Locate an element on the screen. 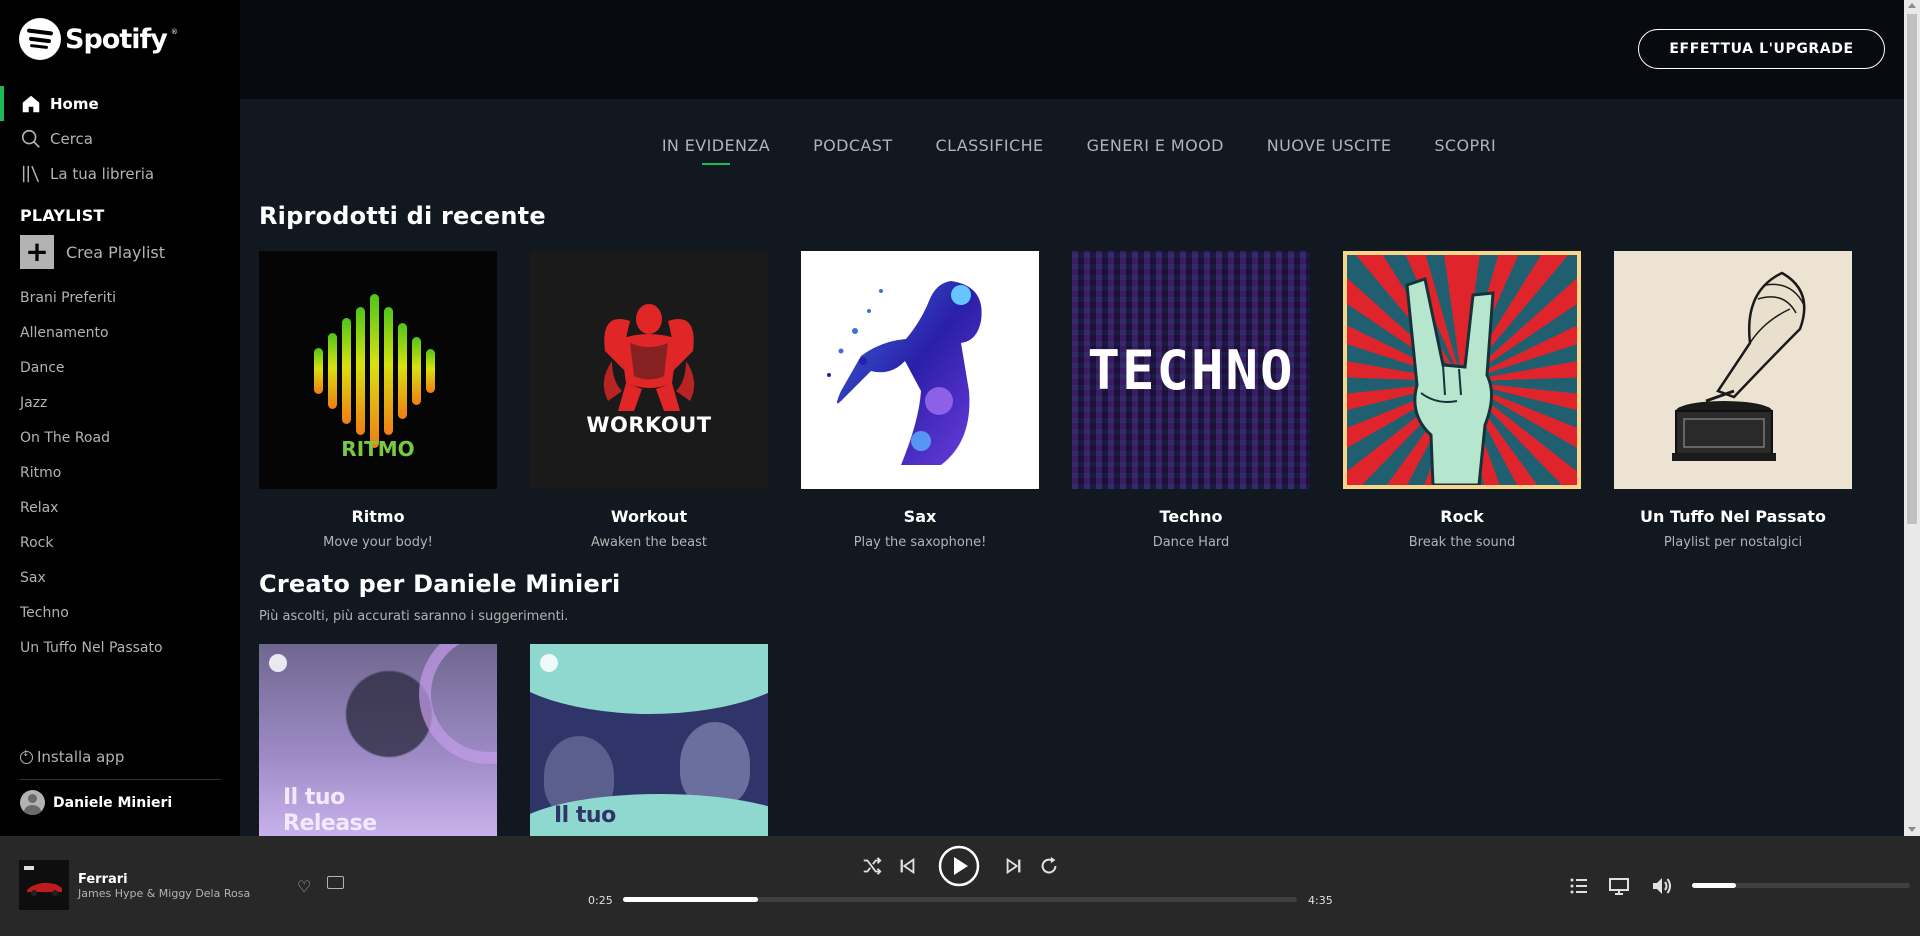 Image resolution: width=1920 pixels, height=936 pixels. user-profile-link: Daniele Minieri is located at coordinates (96, 802).